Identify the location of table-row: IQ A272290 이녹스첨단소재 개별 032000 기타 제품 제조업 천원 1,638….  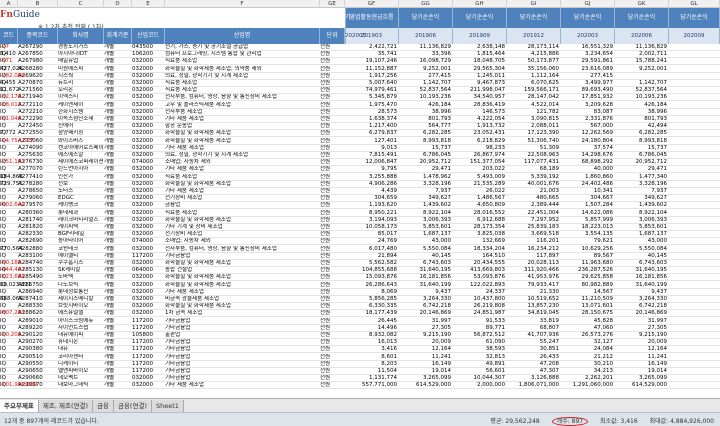
(360, 119).